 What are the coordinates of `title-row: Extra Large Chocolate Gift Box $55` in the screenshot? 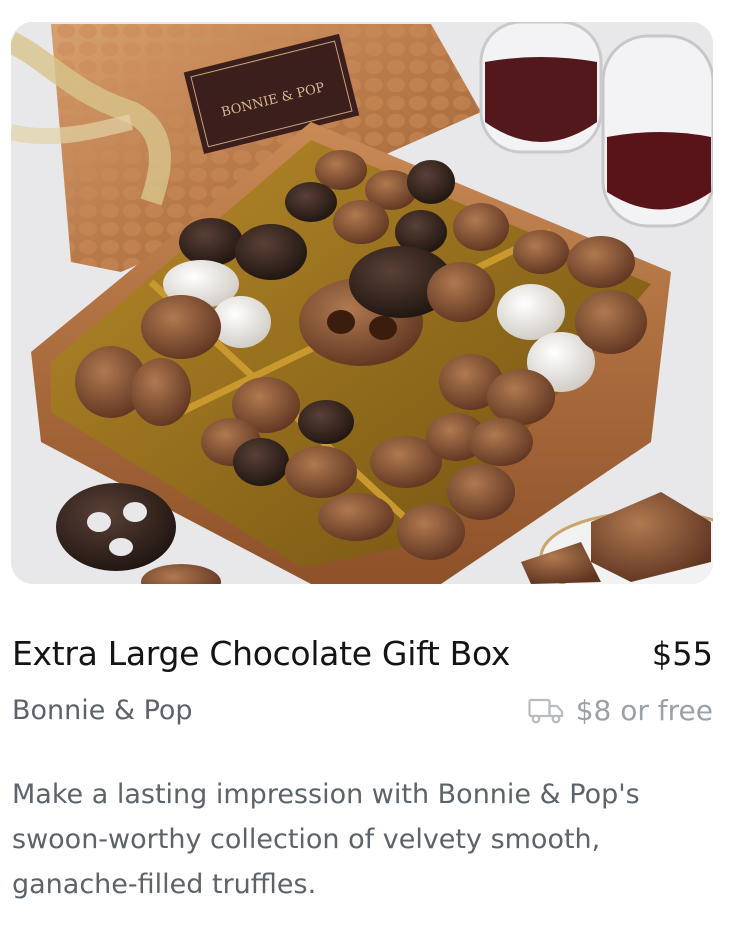 It's located at (362, 653).